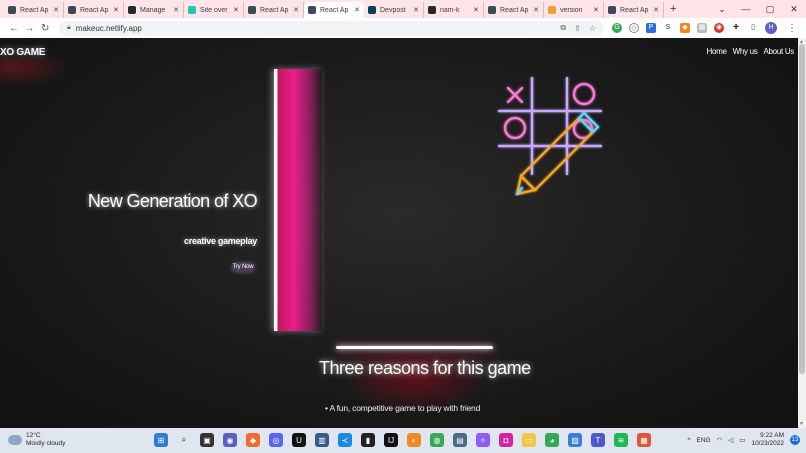 Image resolution: width=806 pixels, height=453 pixels. Describe the element at coordinates (35, 73) in the screenshot. I see `brand-glow` at that location.